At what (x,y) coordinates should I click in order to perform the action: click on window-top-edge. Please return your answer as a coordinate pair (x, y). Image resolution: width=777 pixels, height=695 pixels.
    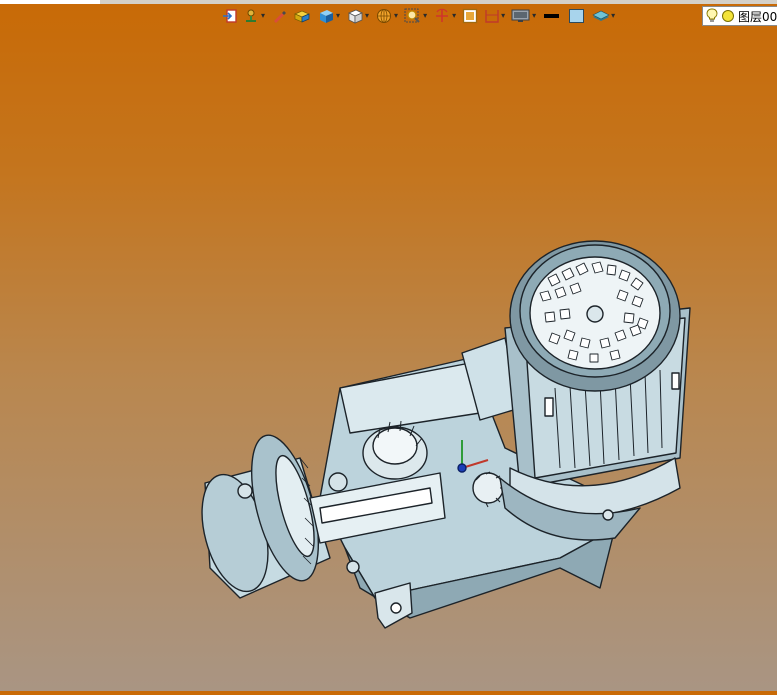
    Looking at the image, I should click on (388, 2).